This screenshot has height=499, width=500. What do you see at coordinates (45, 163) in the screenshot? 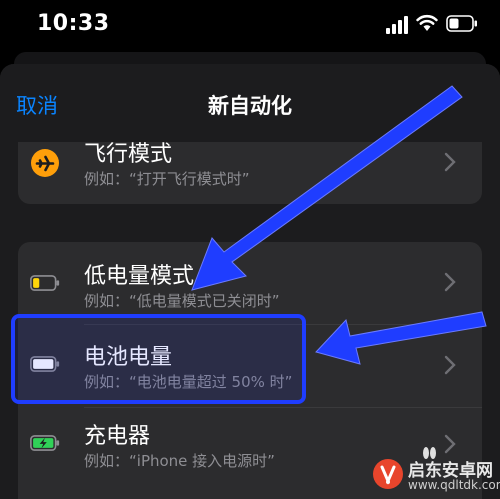
I see `airplane-icon` at bounding box center [45, 163].